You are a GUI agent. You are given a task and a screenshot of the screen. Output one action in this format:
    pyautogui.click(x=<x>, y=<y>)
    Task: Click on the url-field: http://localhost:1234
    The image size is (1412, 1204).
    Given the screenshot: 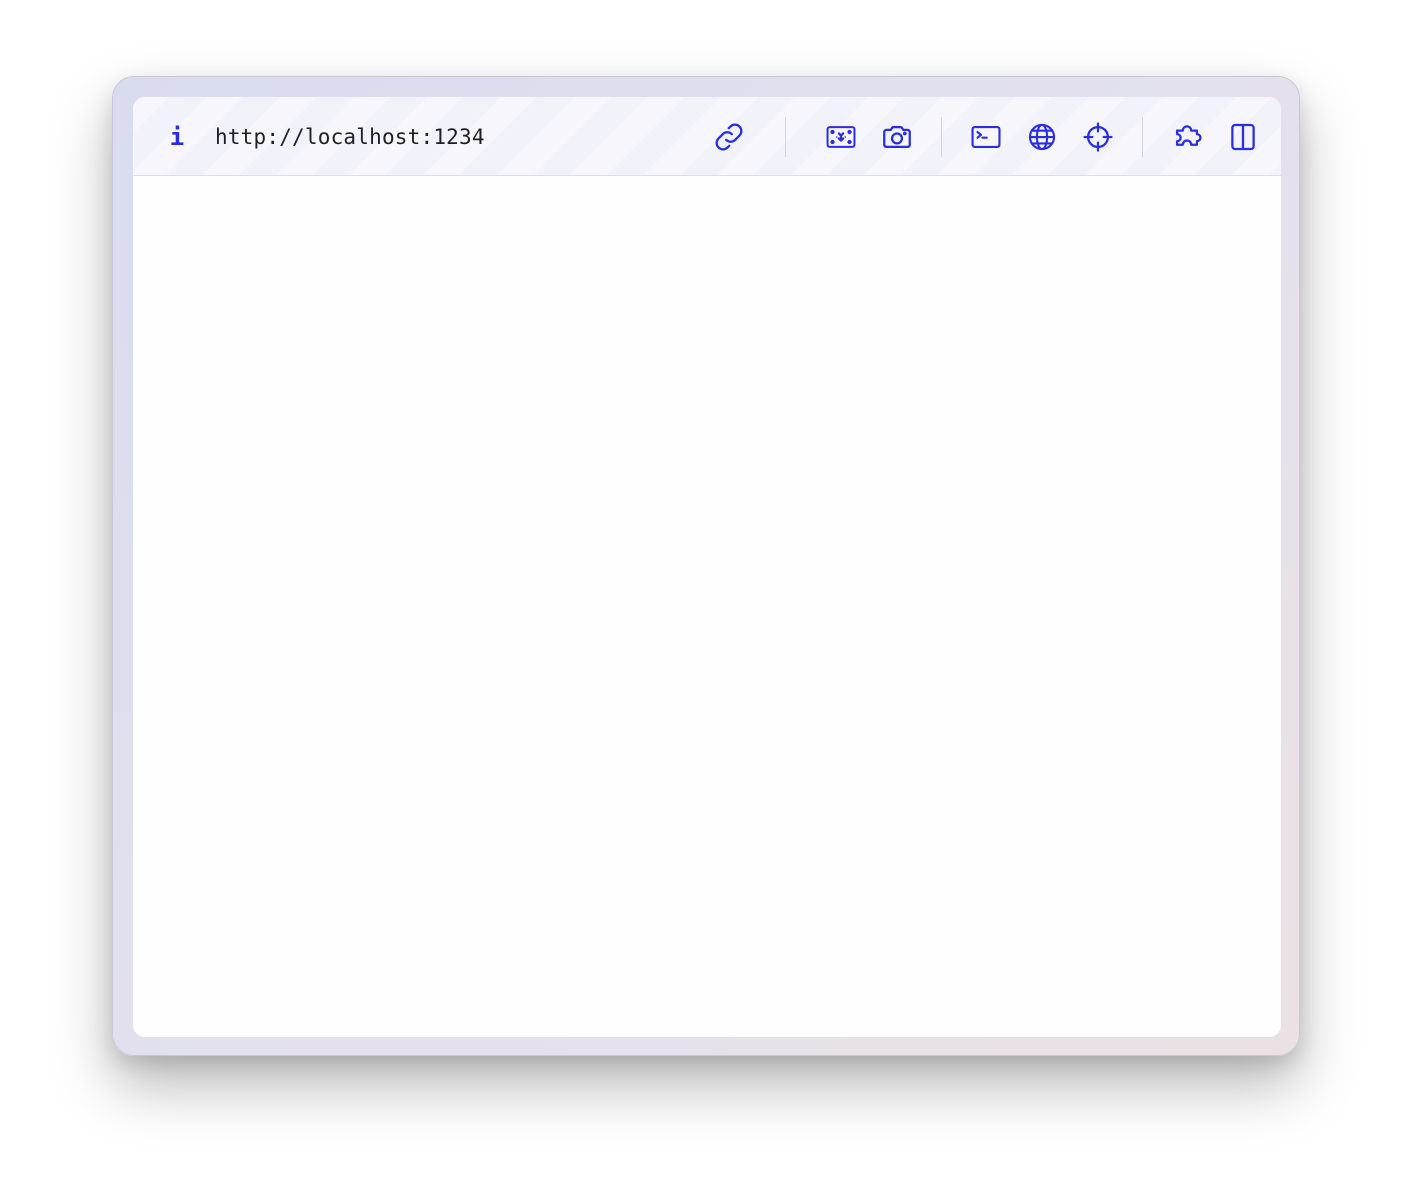 What is the action you would take?
    pyautogui.click(x=350, y=137)
    